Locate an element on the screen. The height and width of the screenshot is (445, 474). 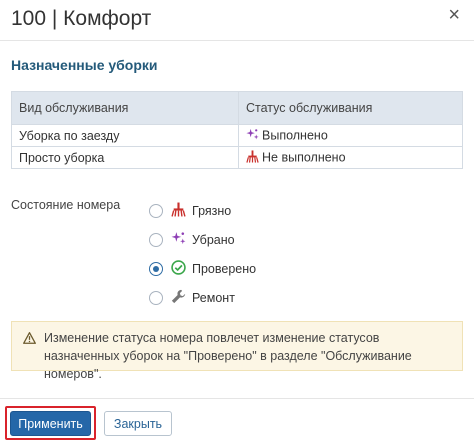
room-state-option-repair: Ремонт is located at coordinates (192, 298).